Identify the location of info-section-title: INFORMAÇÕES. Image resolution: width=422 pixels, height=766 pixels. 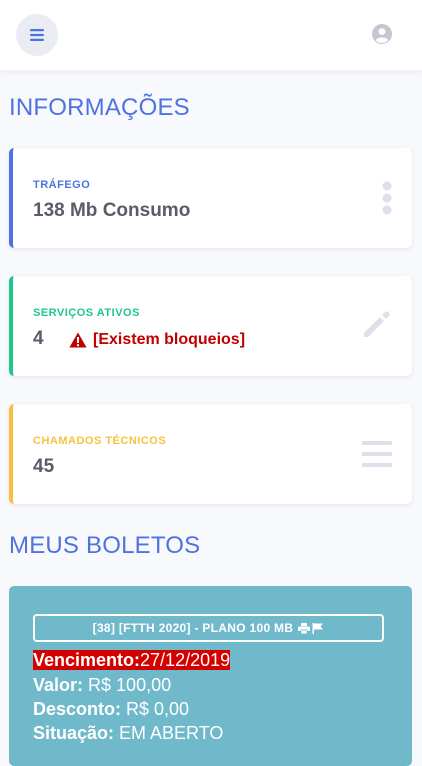
(99, 107).